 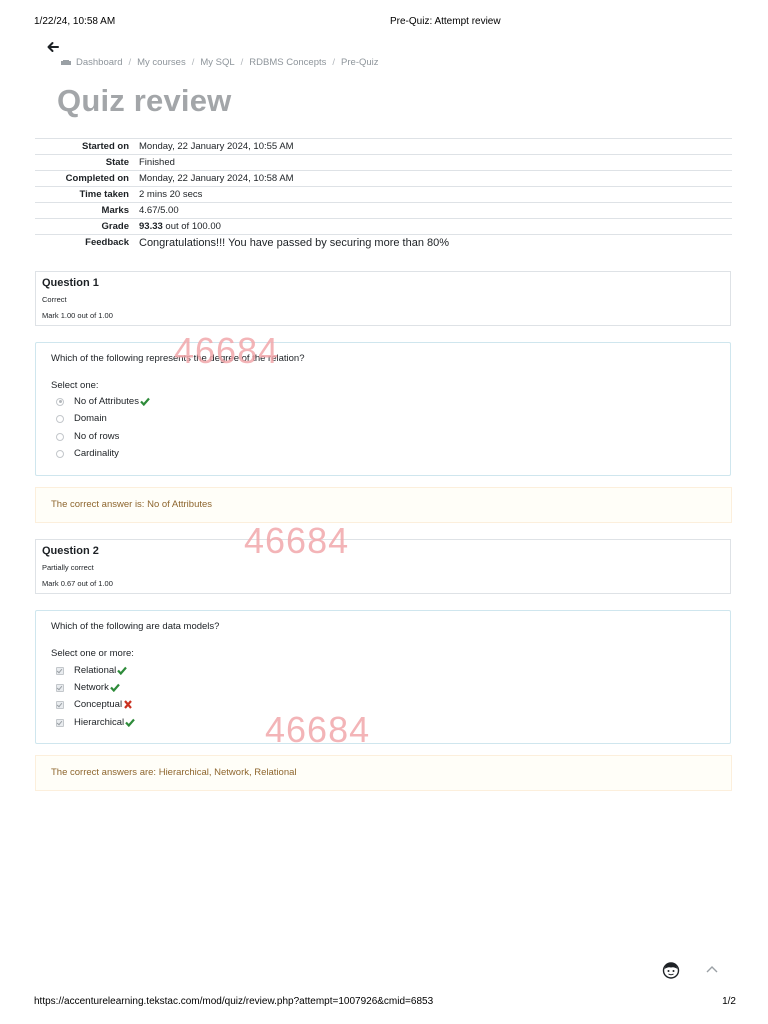 I want to click on question-number: Question 1, so click(x=70, y=283).